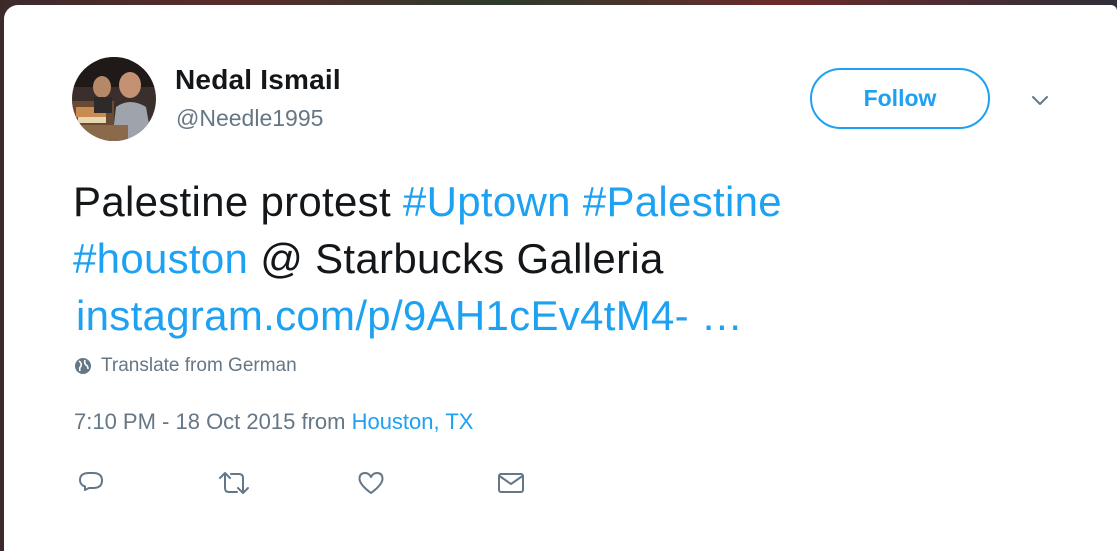 Image resolution: width=1117 pixels, height=551 pixels. I want to click on tweet-location-text: @ Starbucks Galleria, so click(456, 258).